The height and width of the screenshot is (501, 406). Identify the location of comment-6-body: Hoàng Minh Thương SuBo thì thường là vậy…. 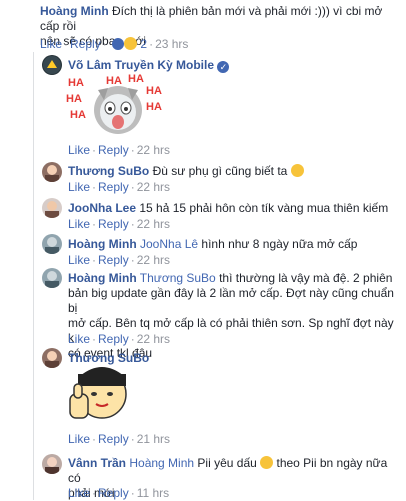
(235, 316).